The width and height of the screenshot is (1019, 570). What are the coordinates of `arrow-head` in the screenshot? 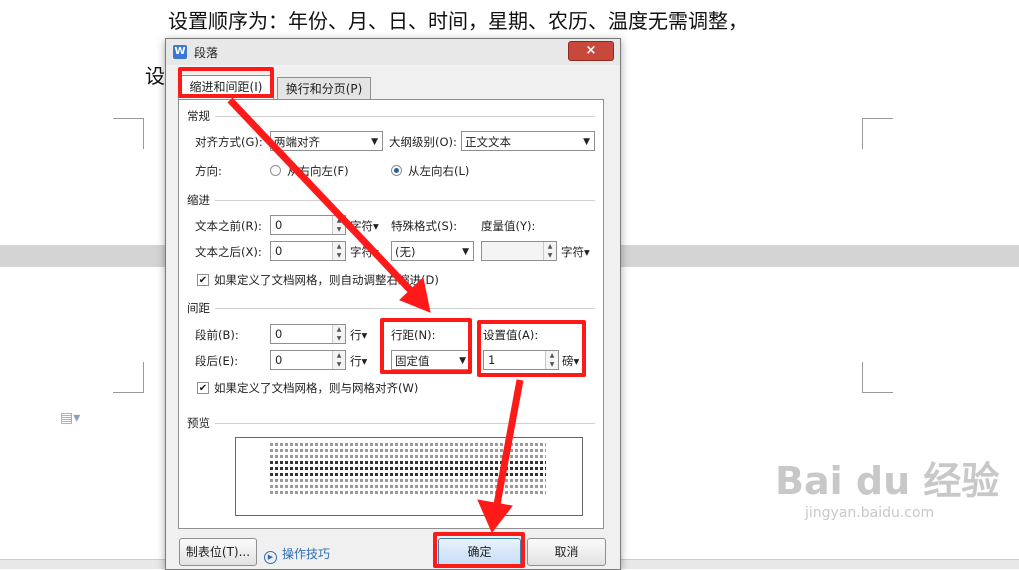 It's located at (495, 516).